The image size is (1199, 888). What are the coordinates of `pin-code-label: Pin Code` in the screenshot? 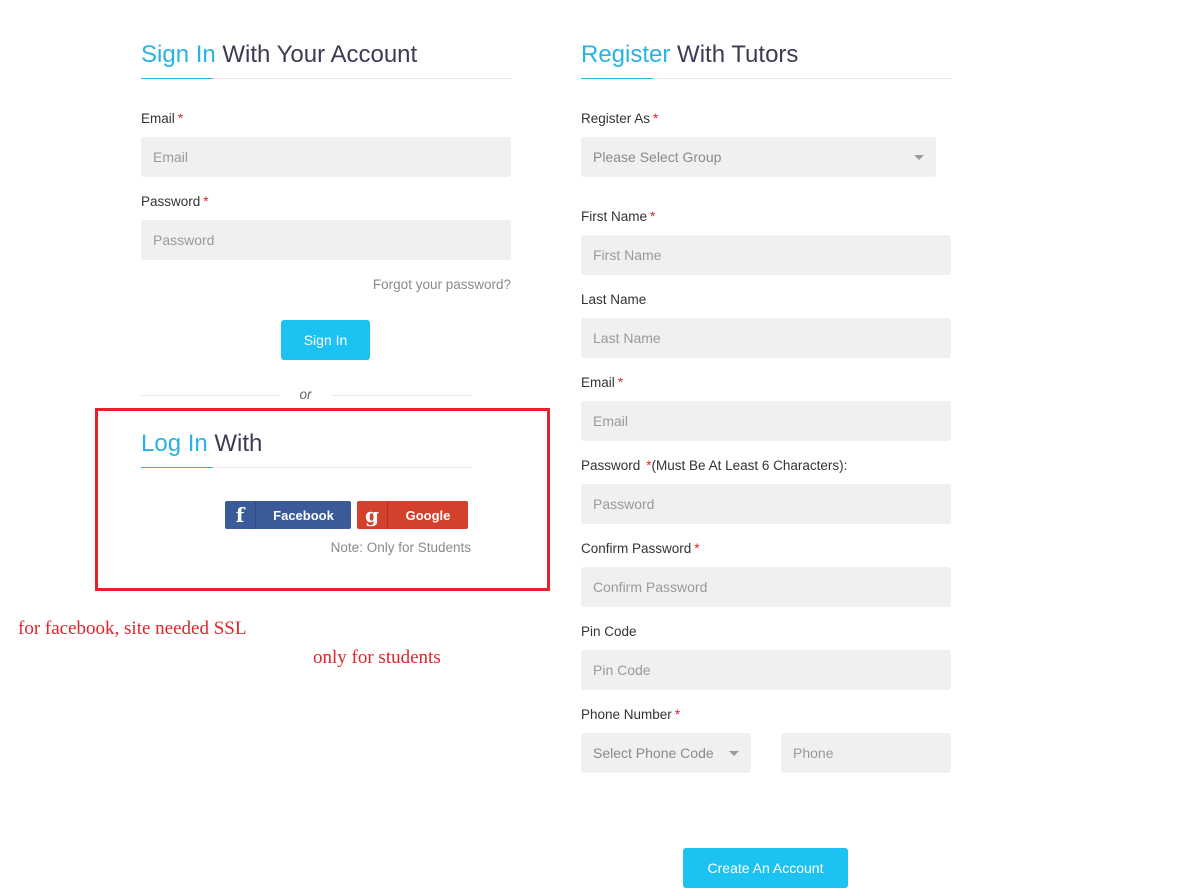 It's located at (609, 631).